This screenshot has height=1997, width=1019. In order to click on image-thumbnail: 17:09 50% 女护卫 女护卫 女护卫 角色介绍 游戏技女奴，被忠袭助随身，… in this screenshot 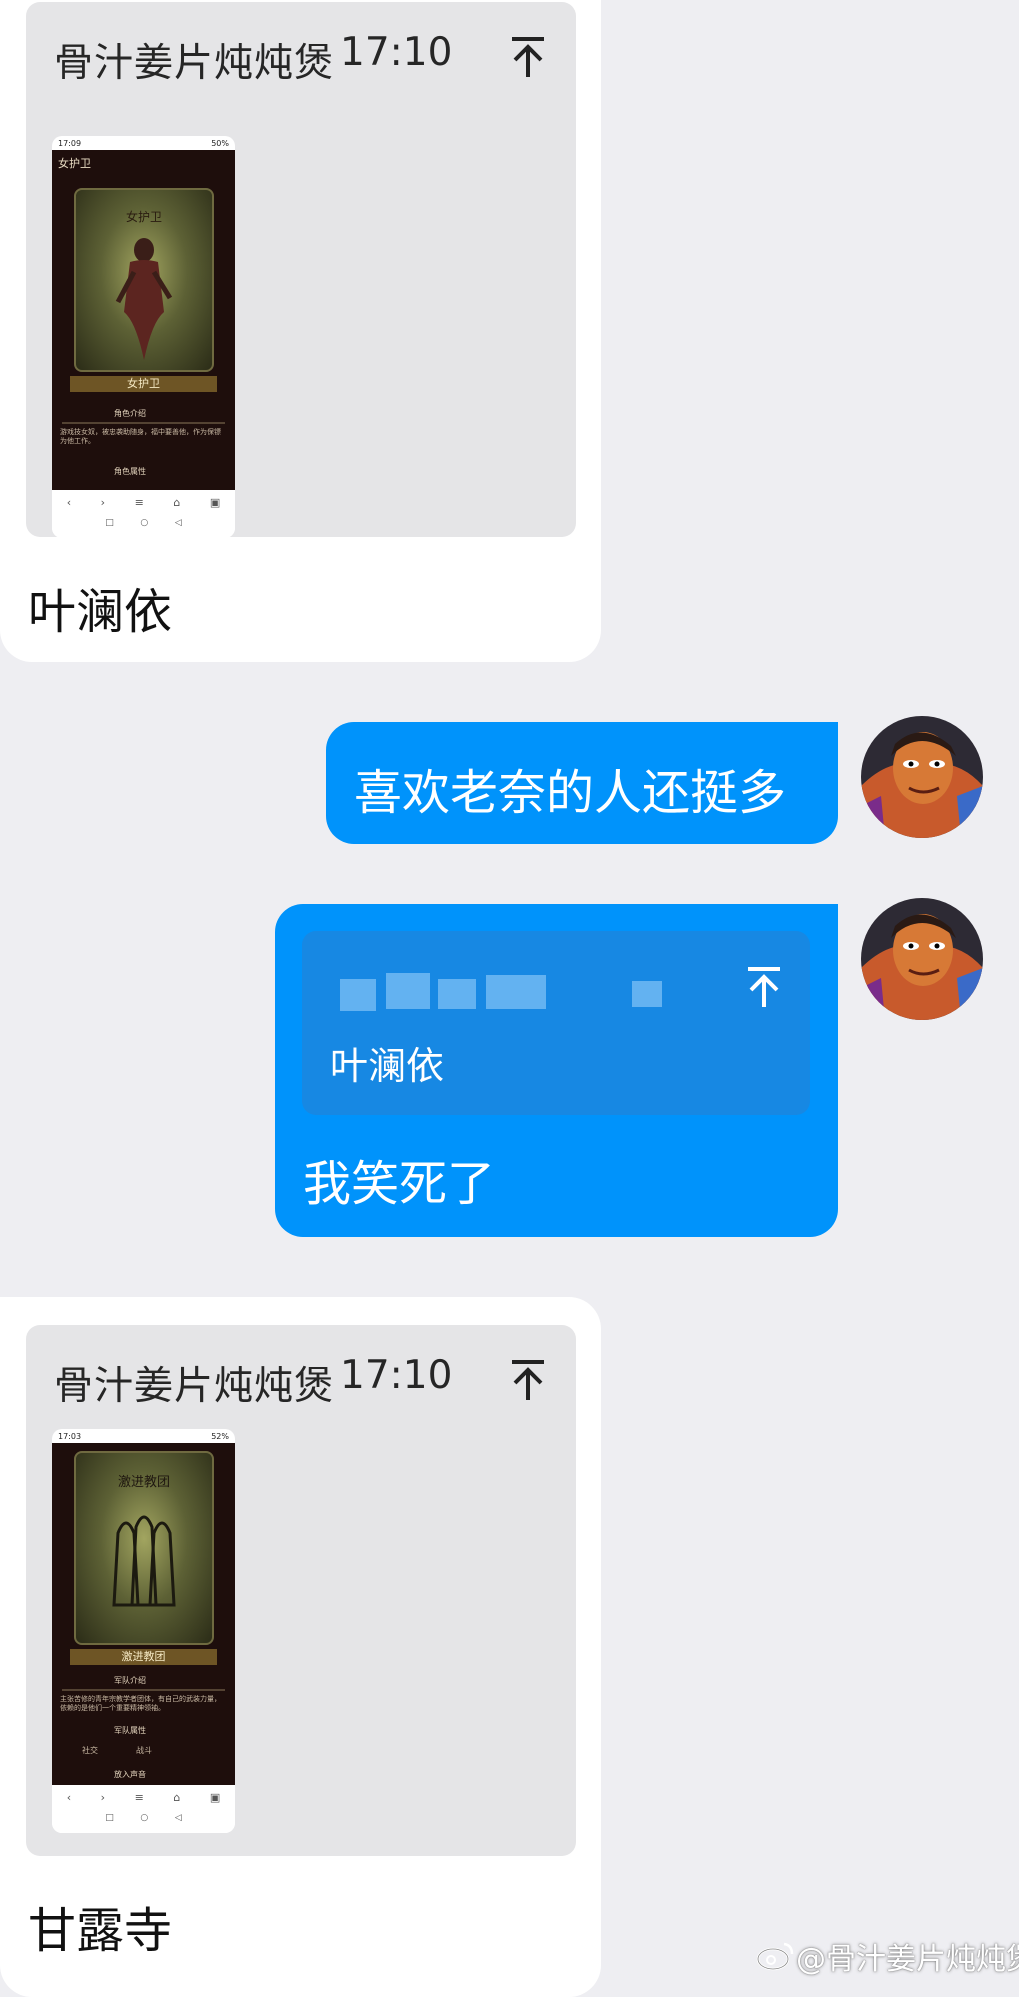, I will do `click(143, 337)`.